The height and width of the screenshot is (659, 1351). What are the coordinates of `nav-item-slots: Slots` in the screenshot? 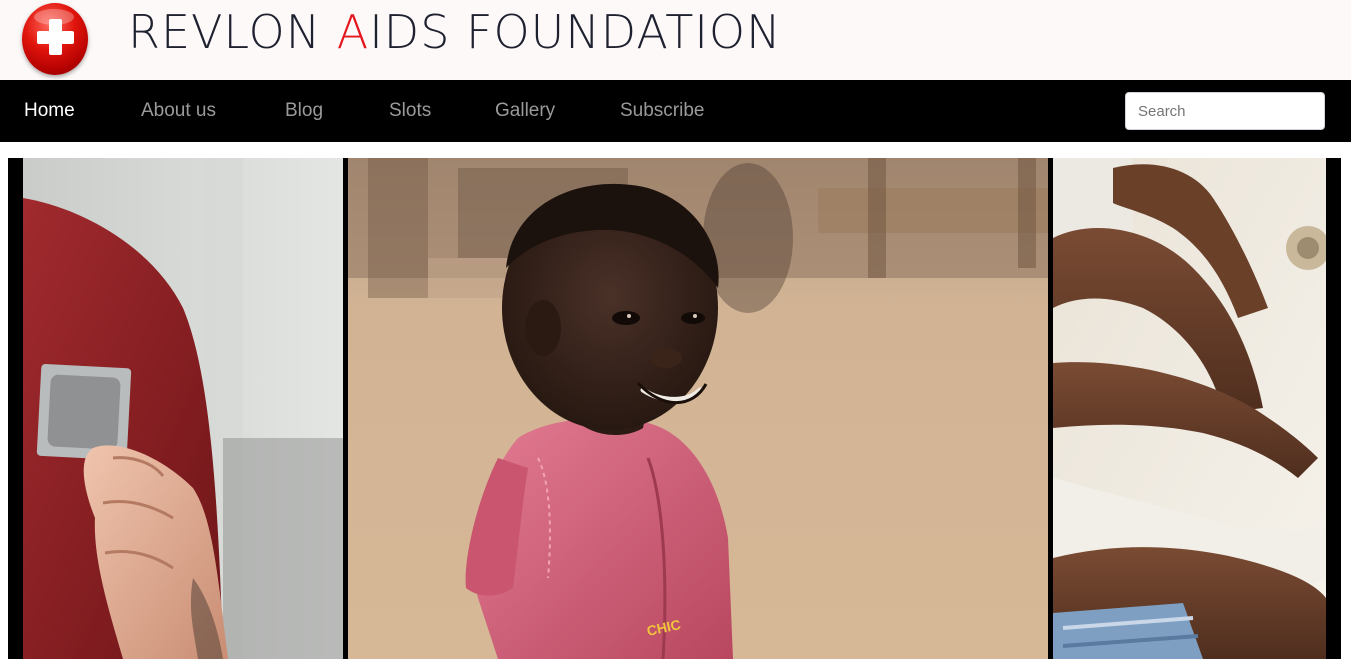 It's located at (410, 111).